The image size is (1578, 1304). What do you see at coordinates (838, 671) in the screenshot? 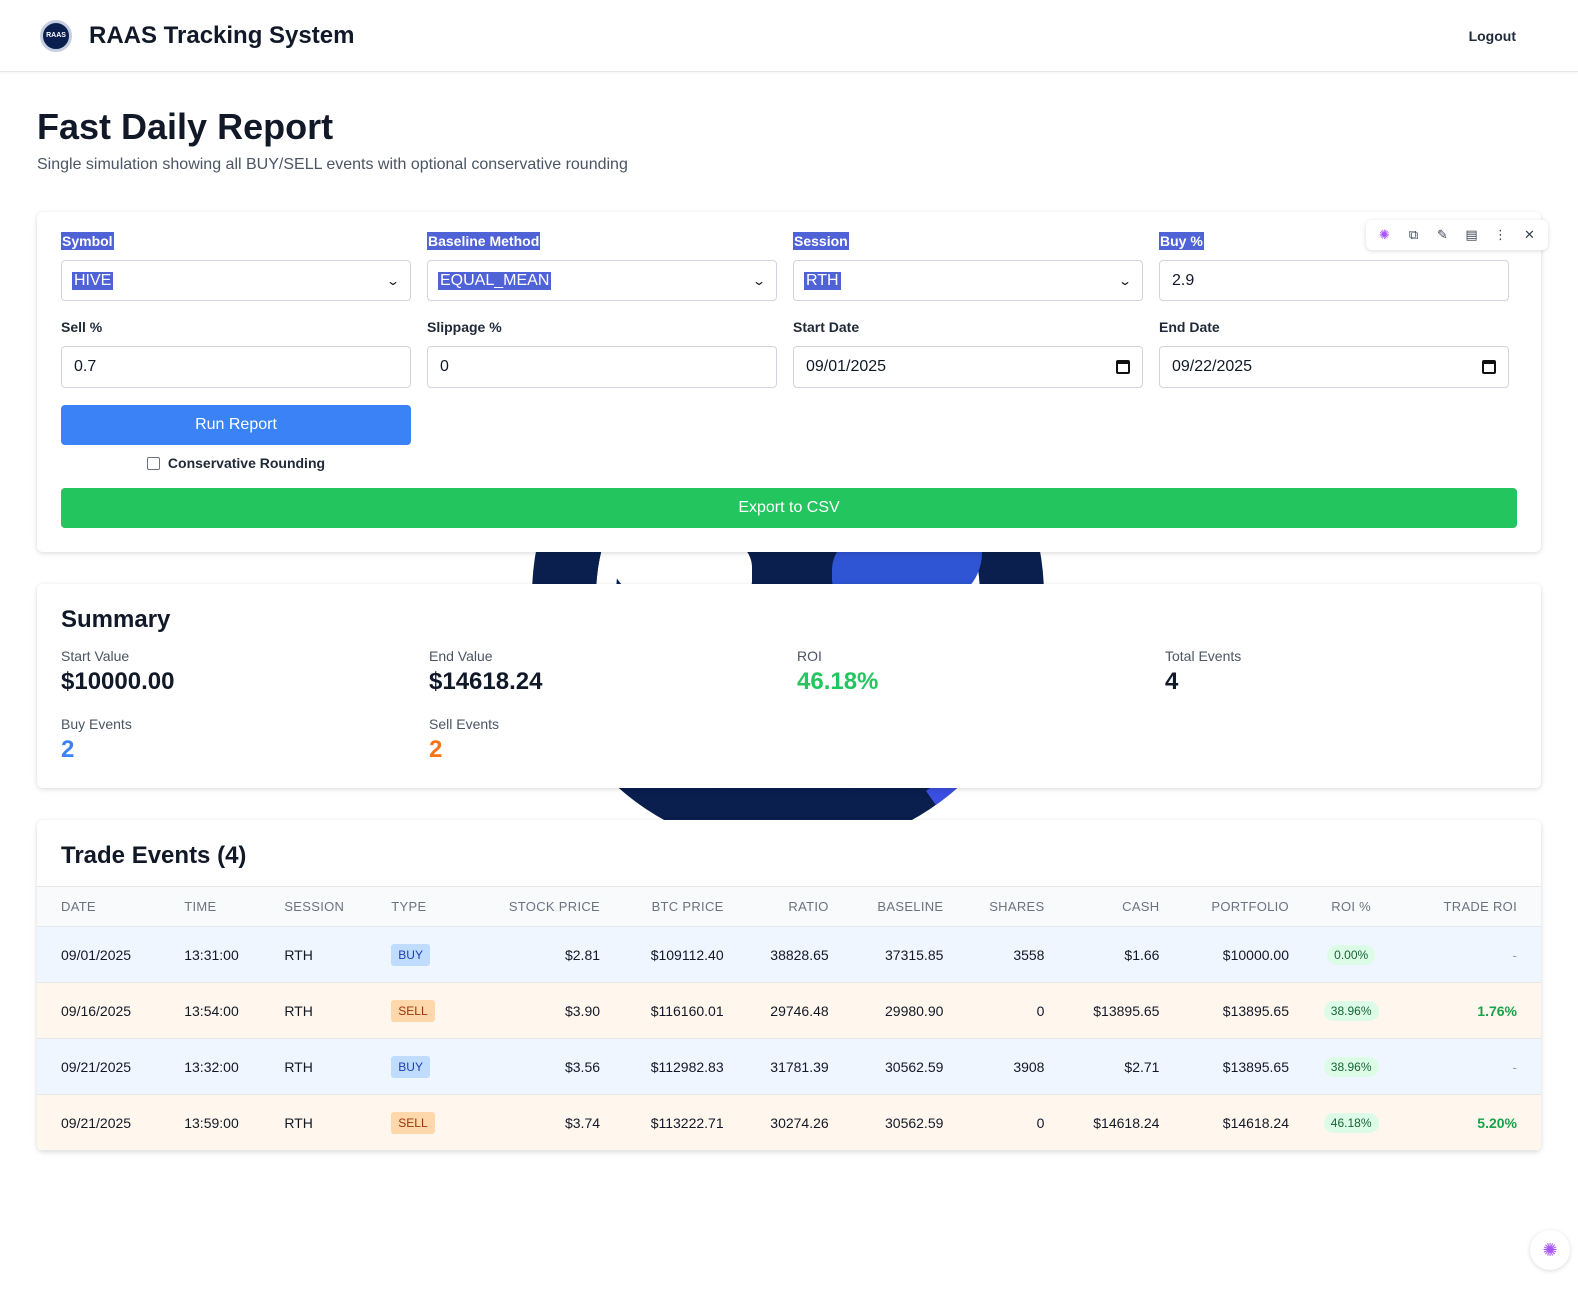
I see `roi-stat: ROI 46.18%` at bounding box center [838, 671].